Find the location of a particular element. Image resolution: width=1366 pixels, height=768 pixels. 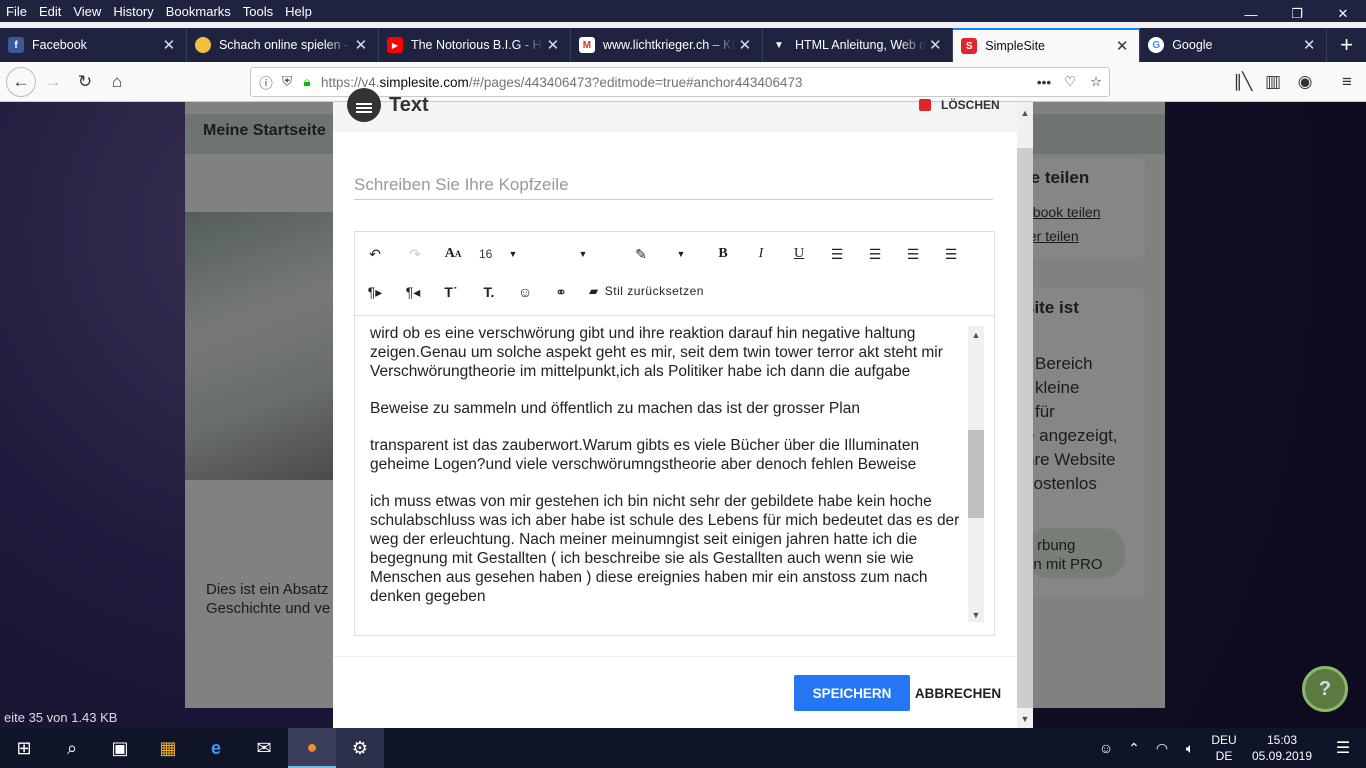

volume-icon: 🔈︎ is located at coordinates (1190, 748).